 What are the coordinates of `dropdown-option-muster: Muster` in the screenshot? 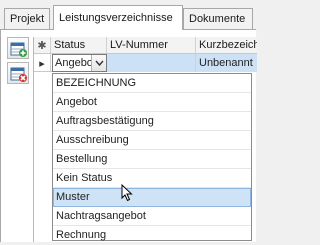 It's located at (152, 197).